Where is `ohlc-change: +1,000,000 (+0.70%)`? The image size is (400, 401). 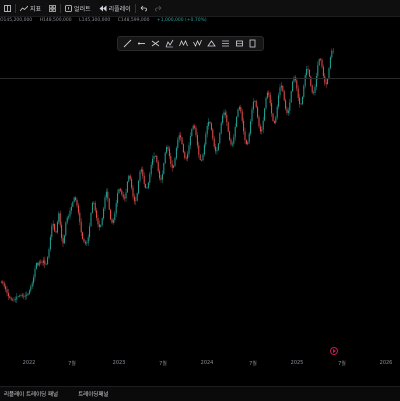
ohlc-change: +1,000,000 (+0.70%) is located at coordinates (181, 20).